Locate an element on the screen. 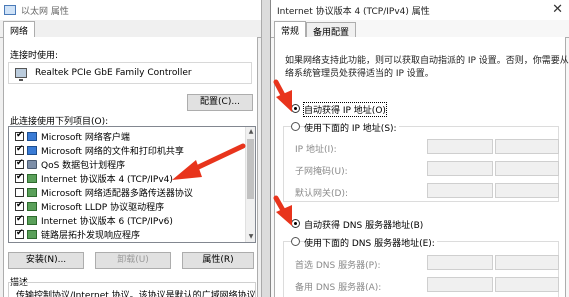  description-text: 传输控制协议/Internet 协议。该协议是默认的广域网络协议 is located at coordinates (136, 294).